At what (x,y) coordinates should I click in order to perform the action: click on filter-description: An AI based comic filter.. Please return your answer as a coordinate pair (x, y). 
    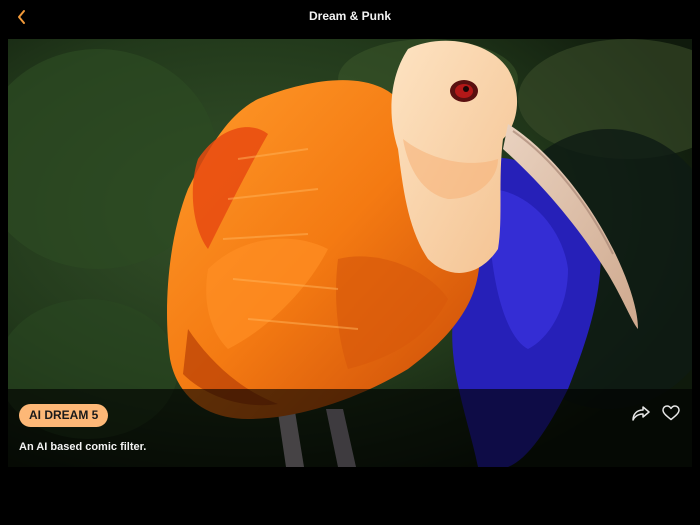
    Looking at the image, I should click on (83, 447).